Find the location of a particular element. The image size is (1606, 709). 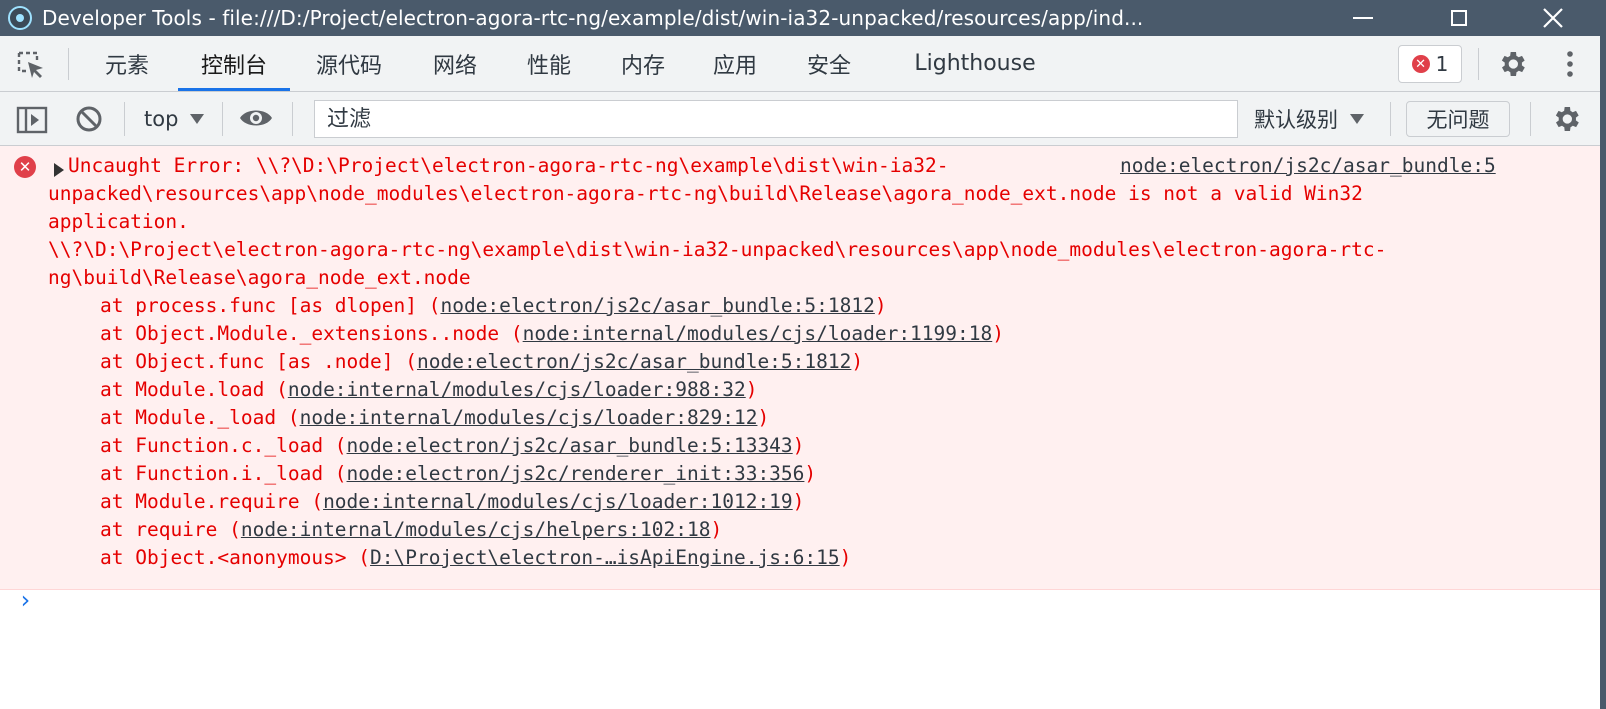

log-level-selector: 默认级别 is located at coordinates (1309, 119).